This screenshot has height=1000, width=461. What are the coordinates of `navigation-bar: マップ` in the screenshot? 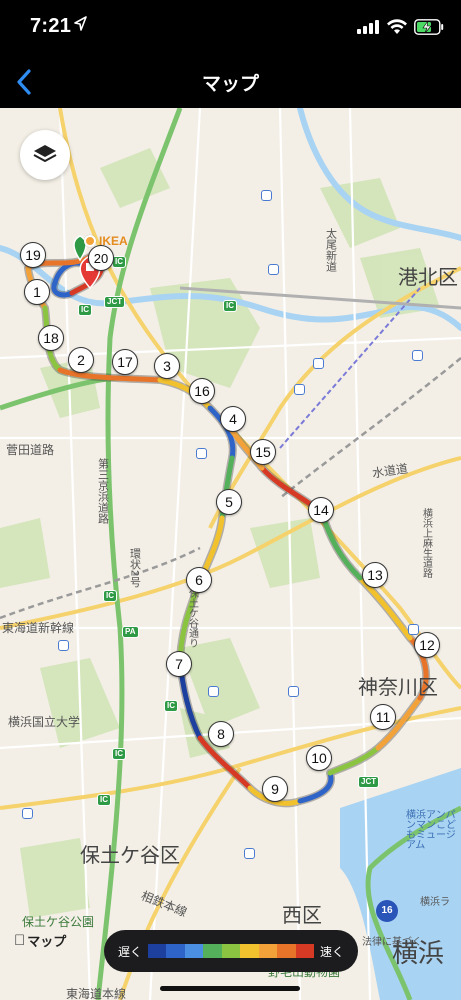 It's located at (230, 82).